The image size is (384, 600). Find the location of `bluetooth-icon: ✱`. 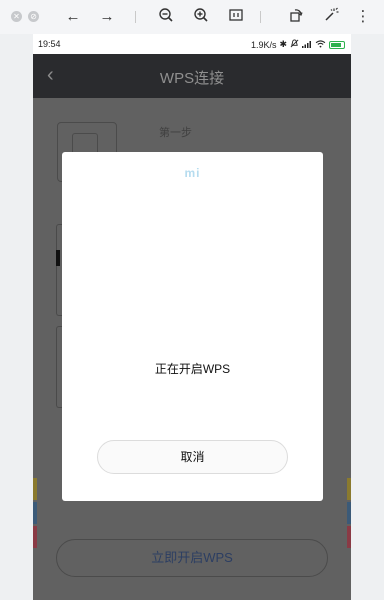

bluetooth-icon: ✱ is located at coordinates (283, 44).